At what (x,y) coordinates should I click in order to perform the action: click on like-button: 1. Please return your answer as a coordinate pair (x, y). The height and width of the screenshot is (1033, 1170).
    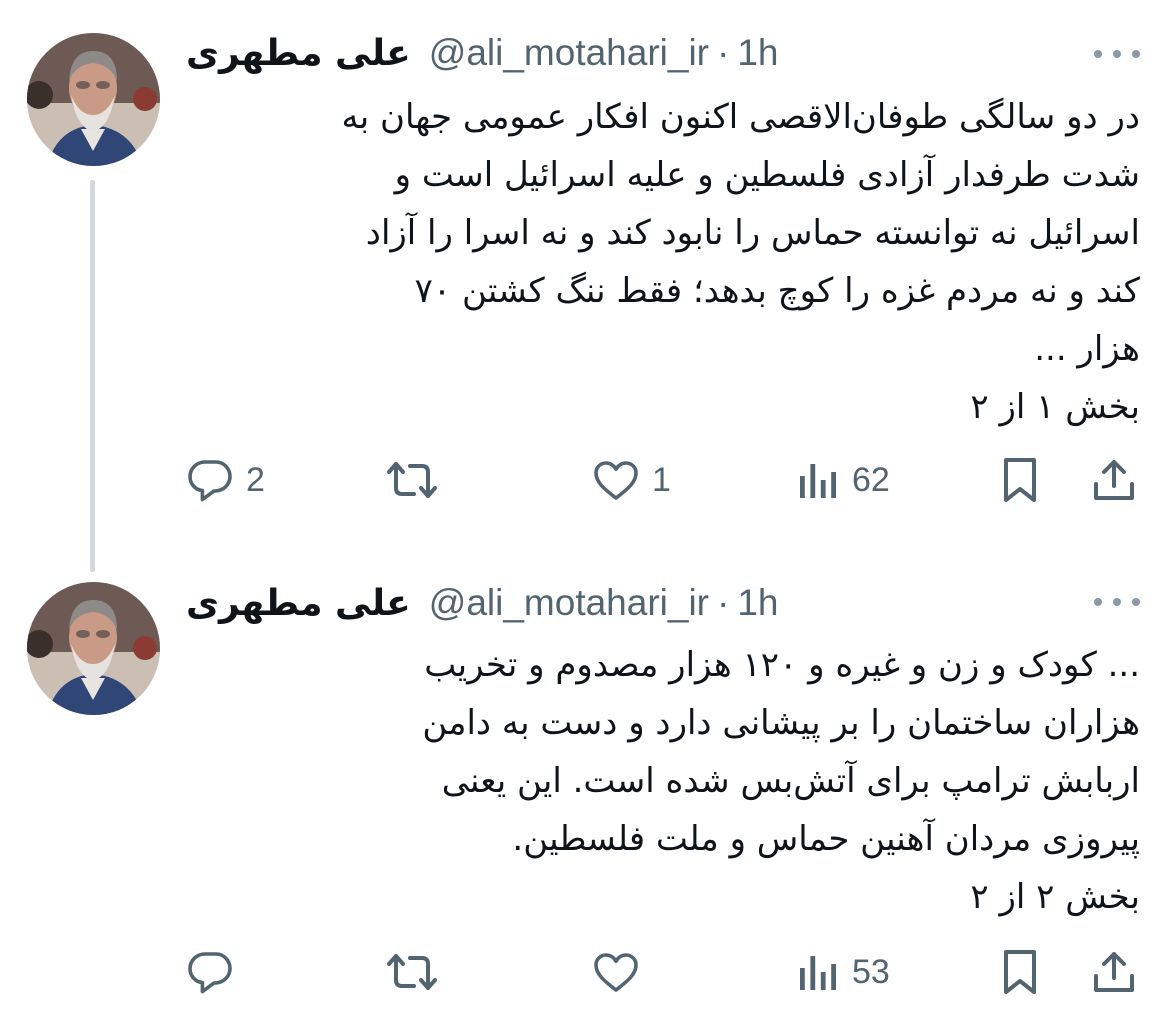
    Looking at the image, I should click on (631, 480).